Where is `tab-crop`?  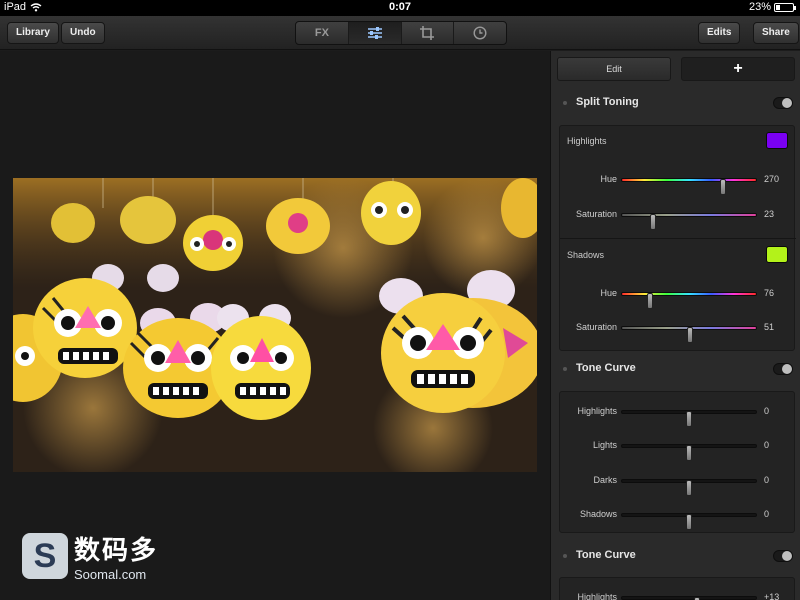
tab-crop is located at coordinates (428, 33).